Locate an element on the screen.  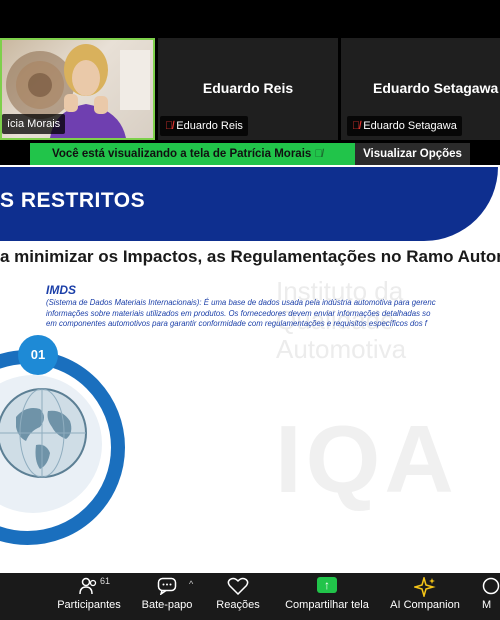
section-heading: IMDS is located at coordinates (61, 290).